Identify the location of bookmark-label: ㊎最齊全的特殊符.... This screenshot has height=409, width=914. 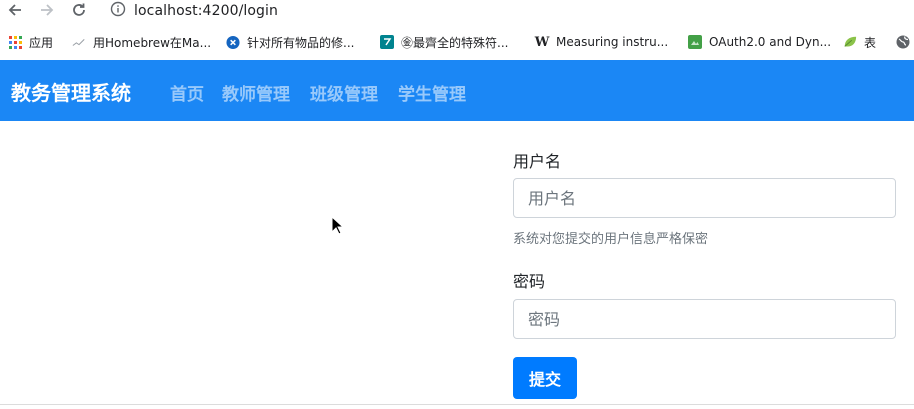
(455, 42).